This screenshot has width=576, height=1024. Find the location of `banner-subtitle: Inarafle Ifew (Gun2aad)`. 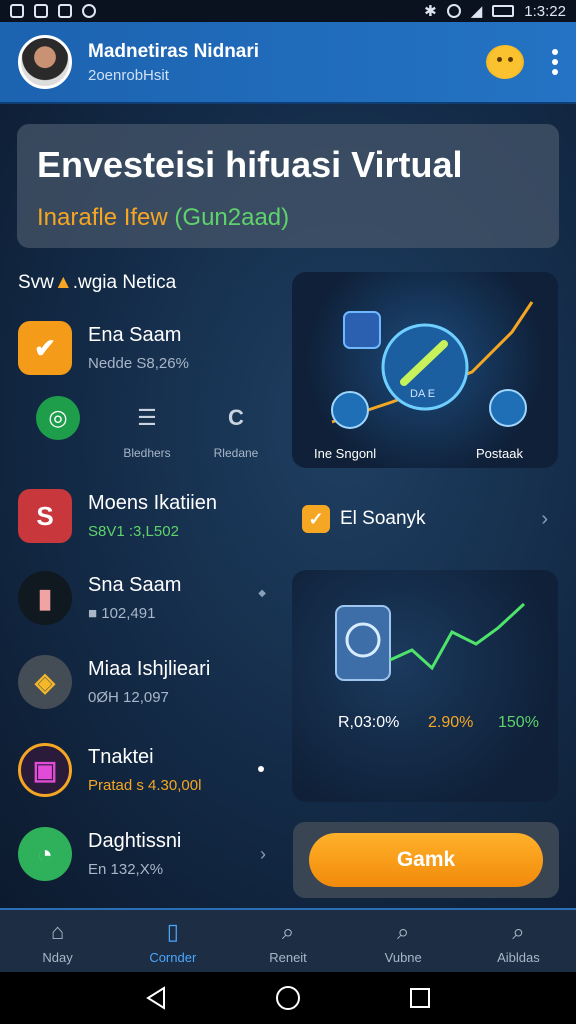

banner-subtitle: Inarafle Ifew (Gun2aad) is located at coordinates (288, 218).